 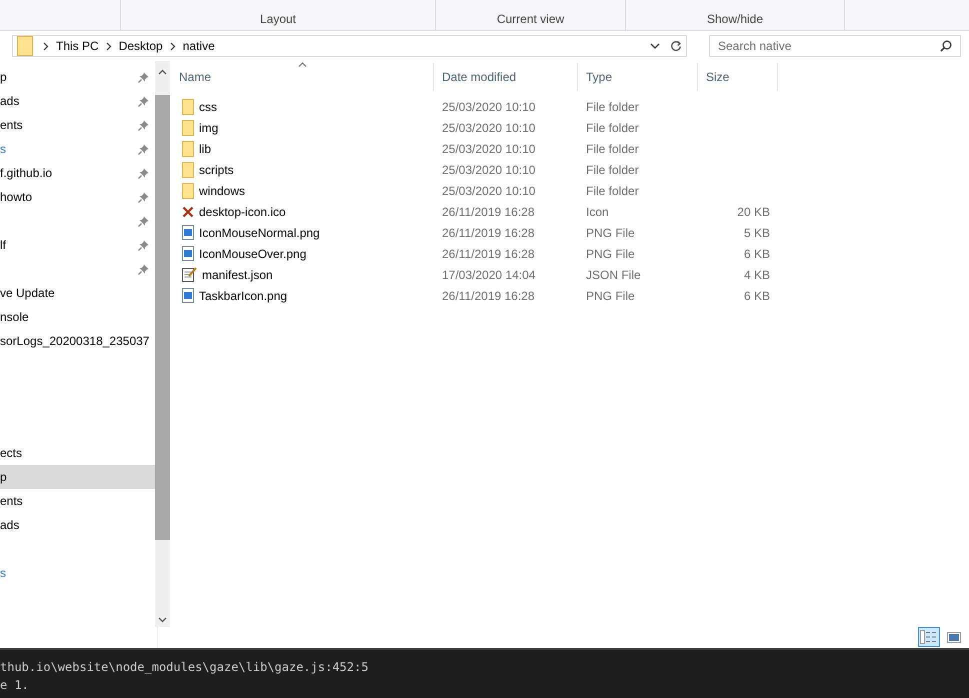 I want to click on breadcrumb: This PC, so click(x=77, y=46).